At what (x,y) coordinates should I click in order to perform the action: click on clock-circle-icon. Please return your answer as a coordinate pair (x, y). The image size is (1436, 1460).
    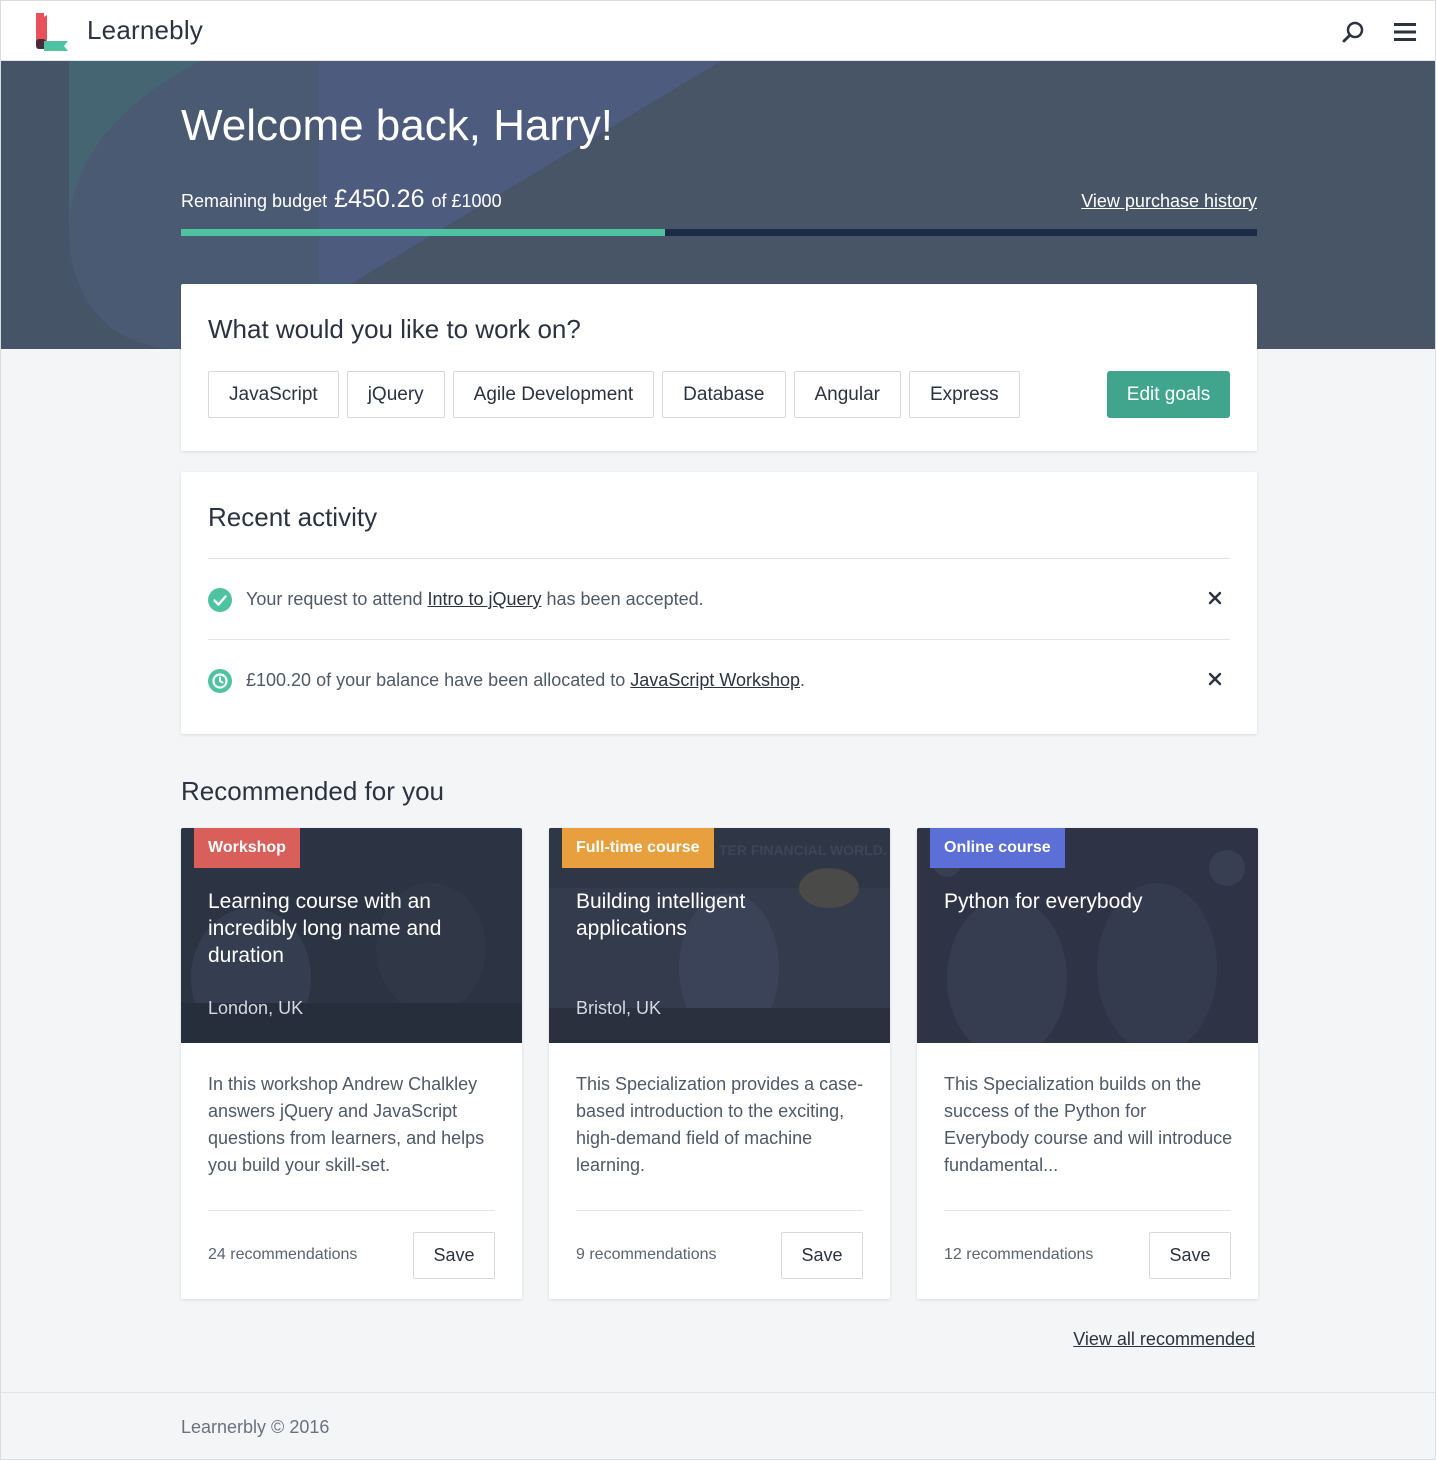
    Looking at the image, I should click on (220, 681).